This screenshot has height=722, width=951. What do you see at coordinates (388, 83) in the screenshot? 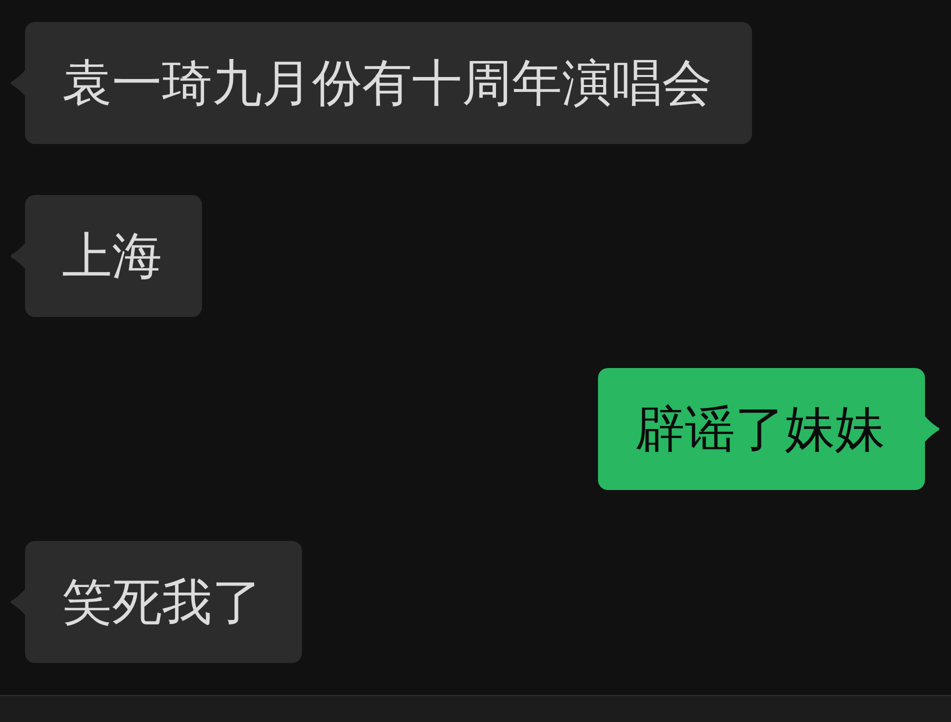
I see `message-bubble: 袁一琦九月份有十周年演唱会` at bounding box center [388, 83].